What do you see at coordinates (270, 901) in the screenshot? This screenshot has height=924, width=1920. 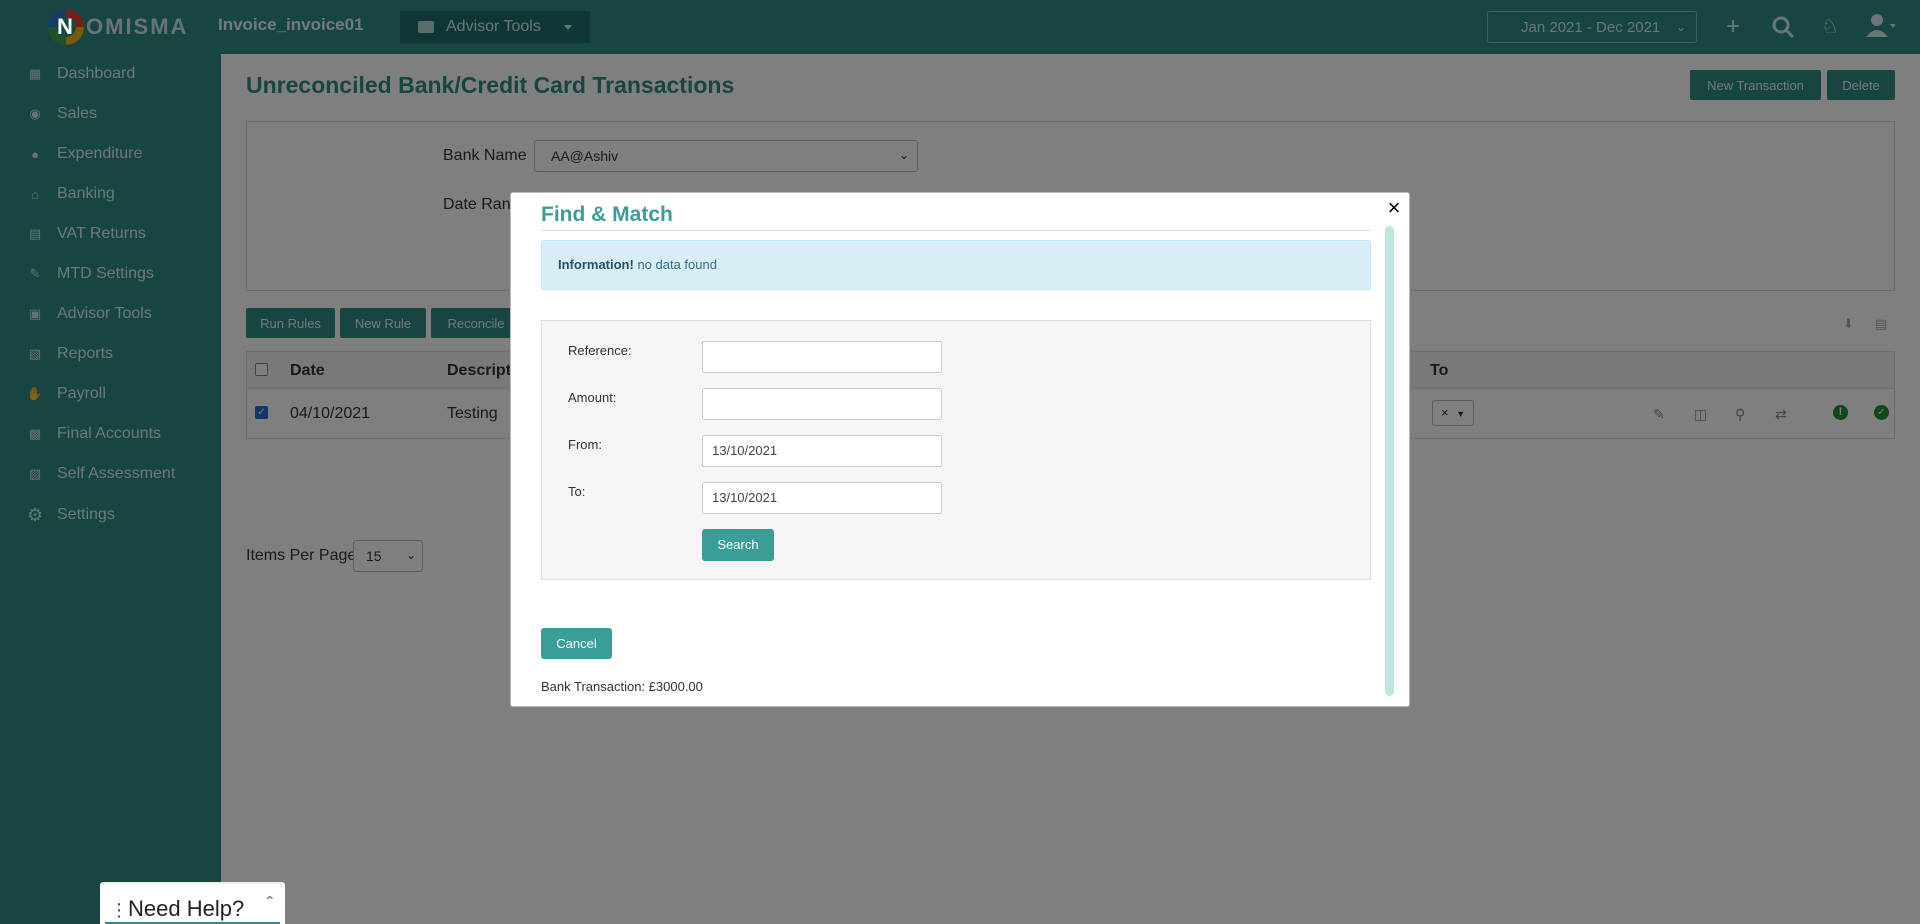 I see `chevron-up-icon: ⌃` at bounding box center [270, 901].